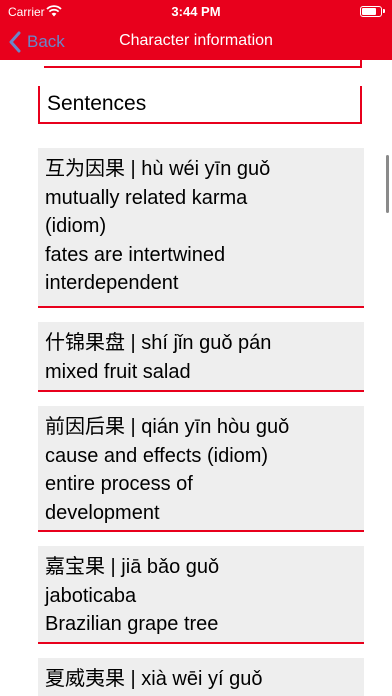 The image size is (392, 696). I want to click on previous-section-divider-edge, so click(361, 64).